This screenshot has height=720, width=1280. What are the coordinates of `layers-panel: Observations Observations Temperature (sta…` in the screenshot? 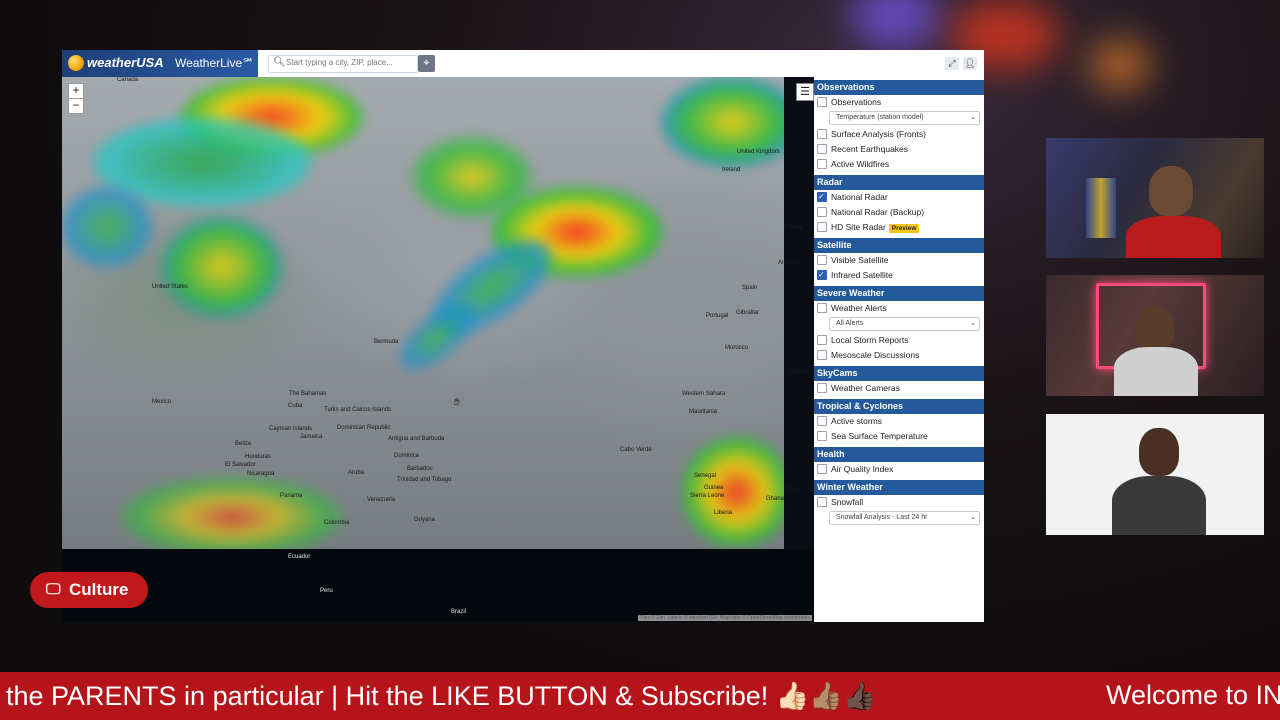 It's located at (899, 349).